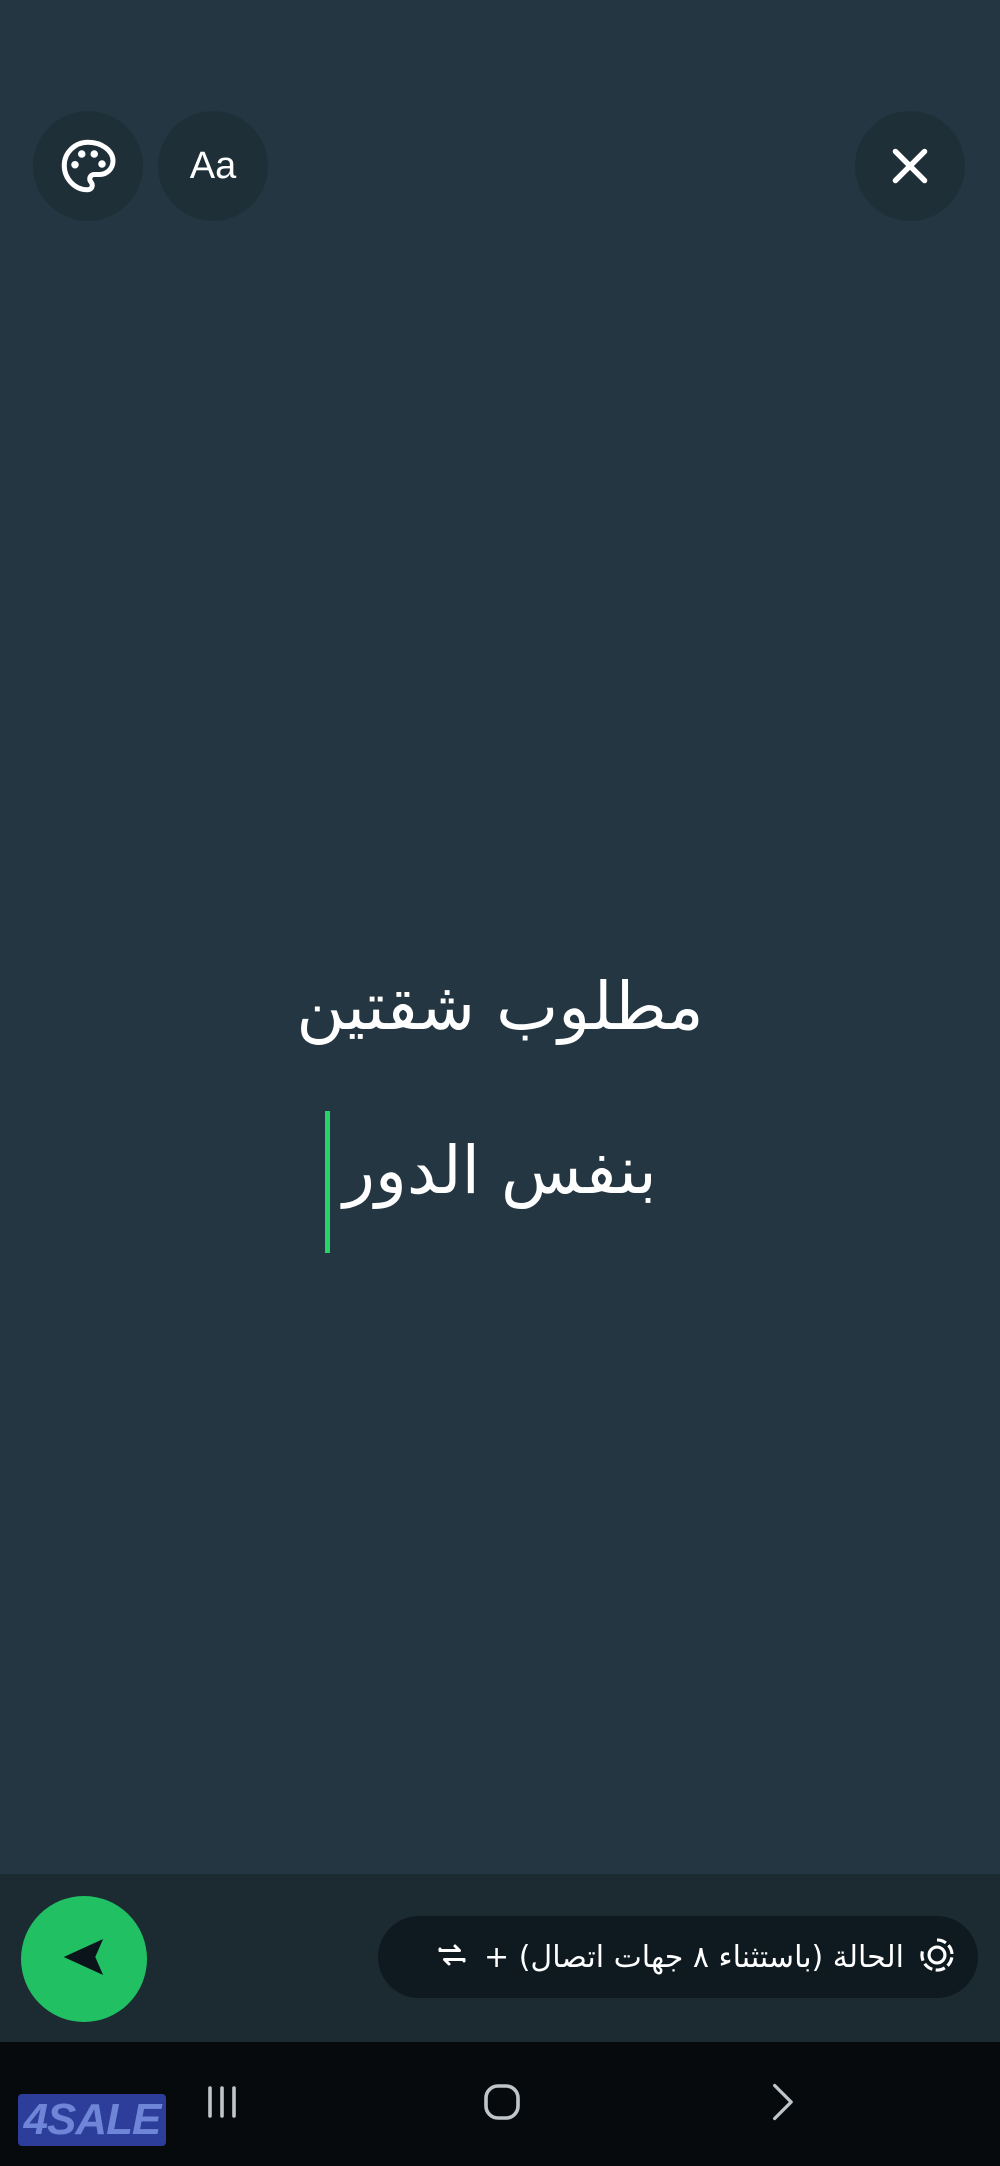 This screenshot has height=2166, width=1000. Describe the element at coordinates (452, 1957) in the screenshot. I see `repeat-icon` at that location.